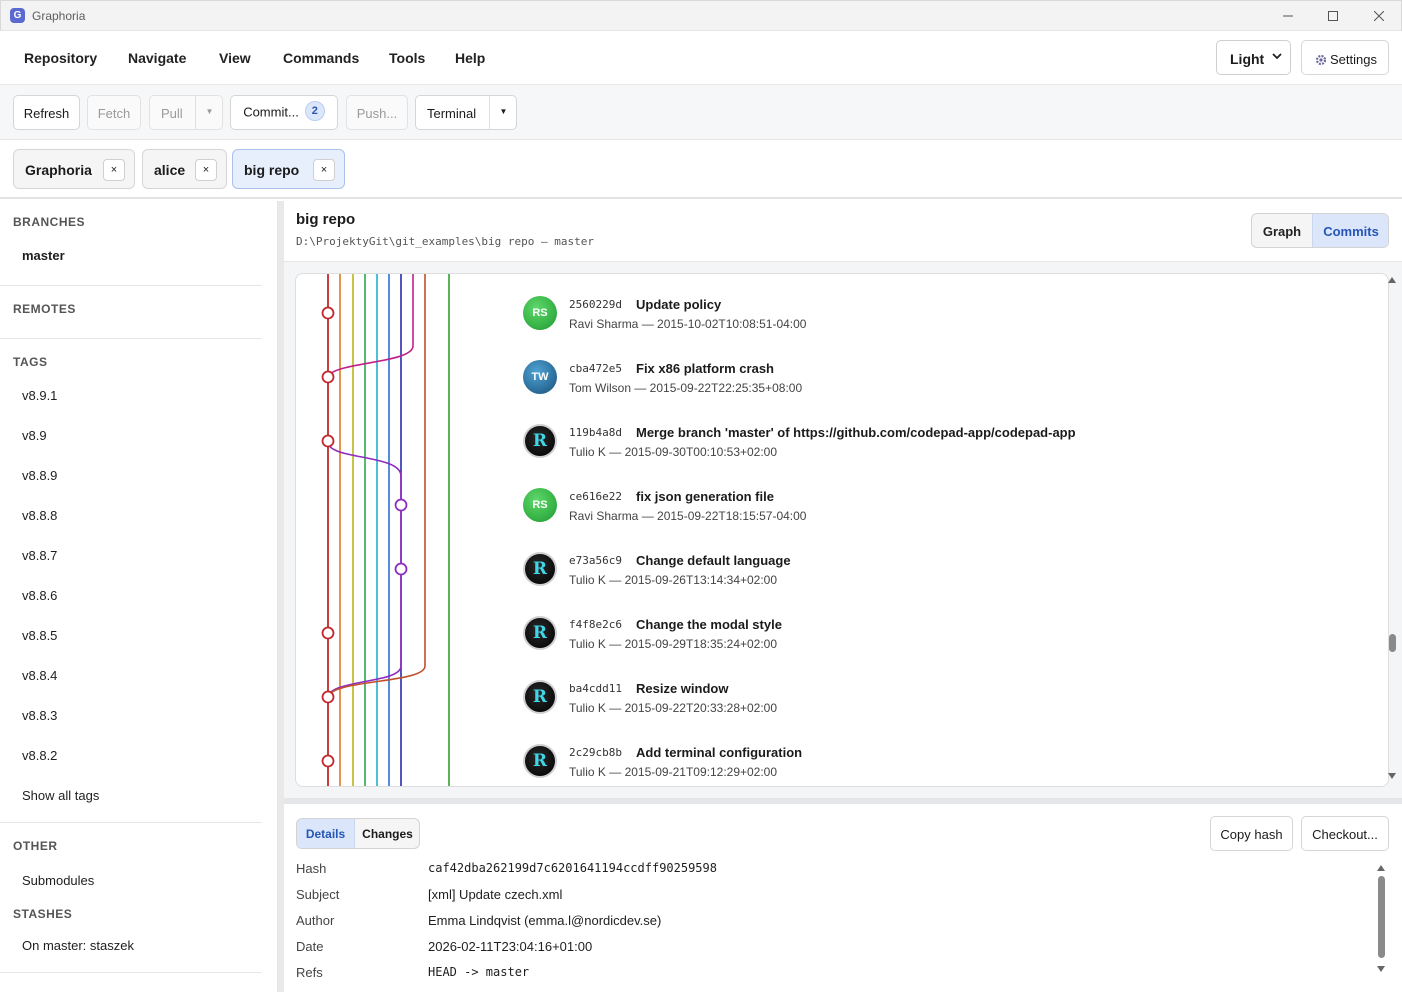  Describe the element at coordinates (170, 170) in the screenshot. I see `repo-tab-label: alice` at that location.